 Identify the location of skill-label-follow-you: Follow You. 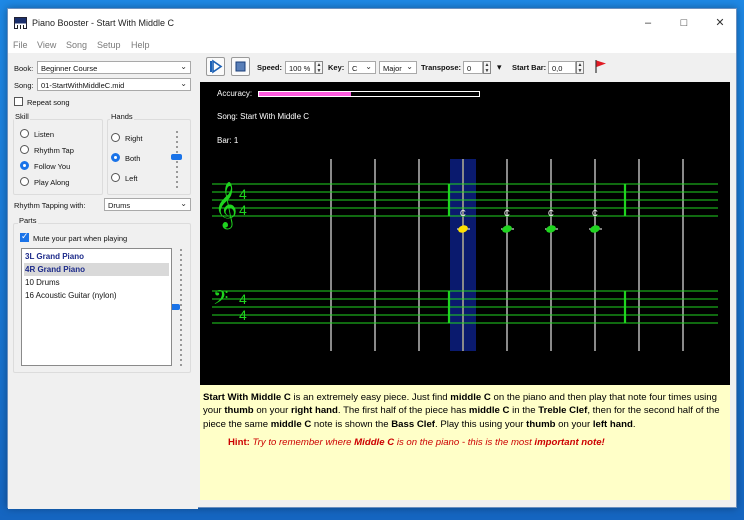
(52, 166).